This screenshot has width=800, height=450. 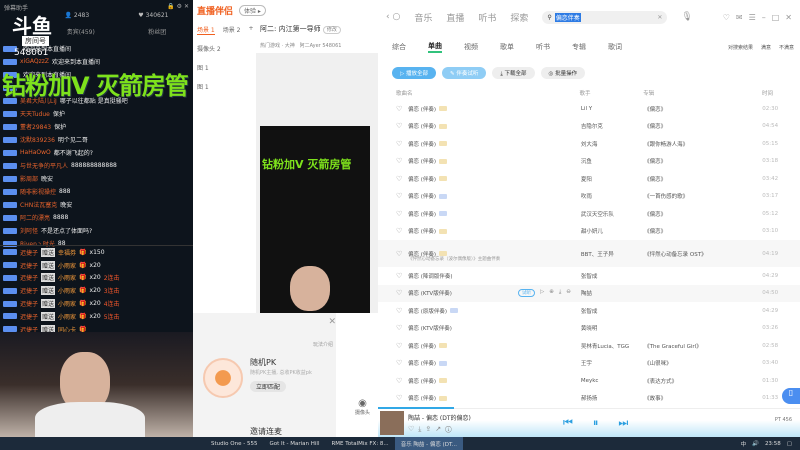 What do you see at coordinates (596, 423) in the screenshot?
I see `pause-icon: ⏸` at bounding box center [596, 423].